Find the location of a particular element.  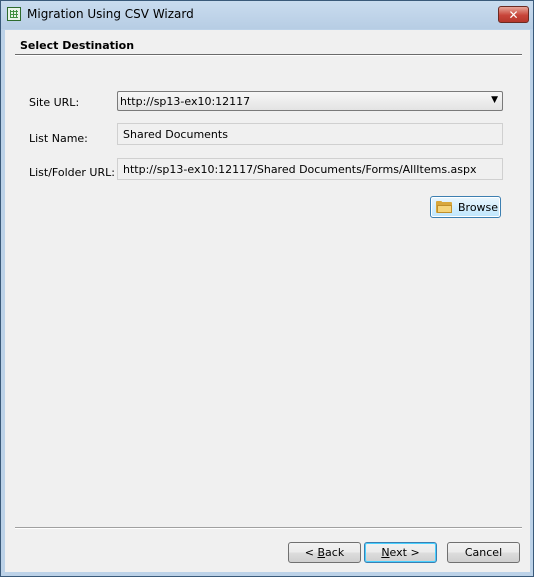

site-url-value: http://sp13-ex10:12117 is located at coordinates (185, 101).